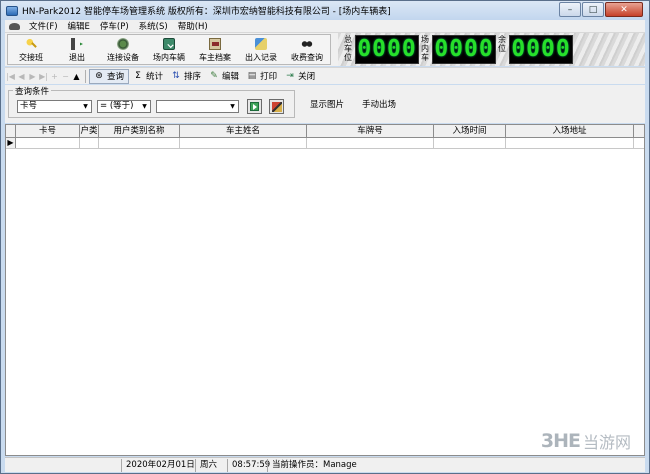 This screenshot has height=474, width=650. Describe the element at coordinates (593, 9) in the screenshot. I see `maximize-button: □` at that location.